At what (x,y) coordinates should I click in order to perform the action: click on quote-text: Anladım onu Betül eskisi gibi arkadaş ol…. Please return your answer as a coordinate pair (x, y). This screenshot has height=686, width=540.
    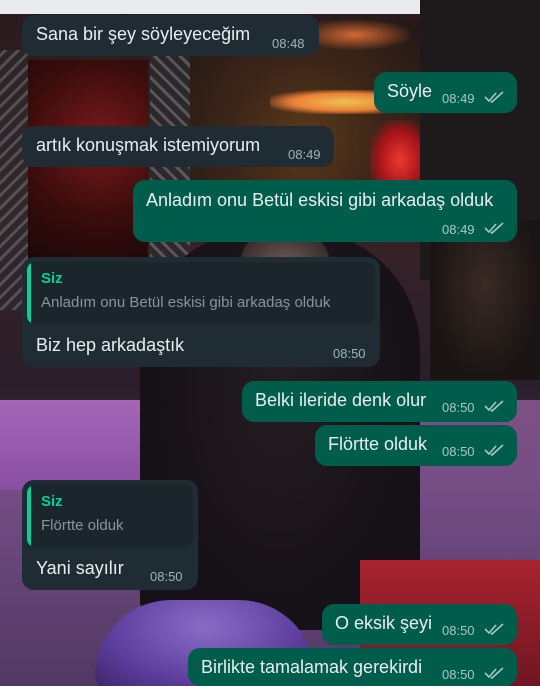
    Looking at the image, I should click on (186, 302).